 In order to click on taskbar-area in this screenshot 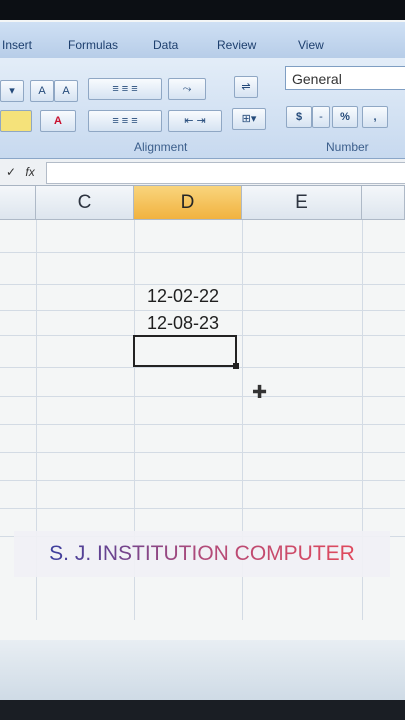, I will do `click(202, 670)`.